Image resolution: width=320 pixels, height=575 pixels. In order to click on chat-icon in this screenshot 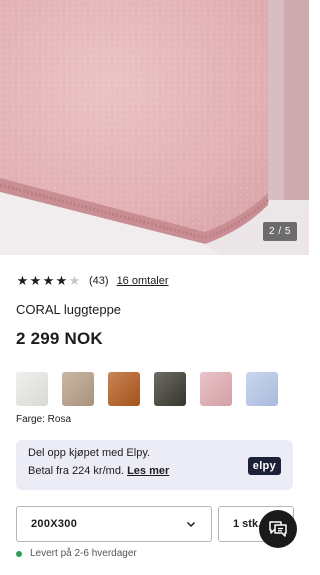, I will do `click(278, 529)`.